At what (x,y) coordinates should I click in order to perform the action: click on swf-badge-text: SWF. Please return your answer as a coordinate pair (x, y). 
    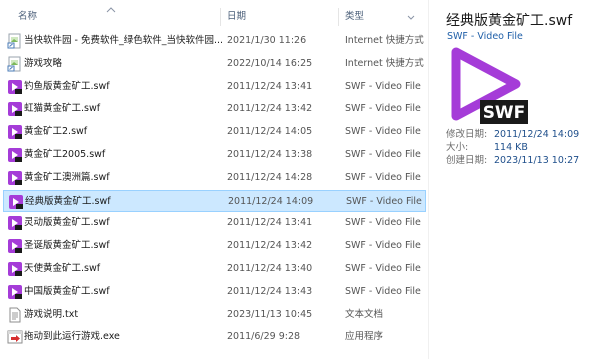
    Looking at the image, I should click on (504, 113).